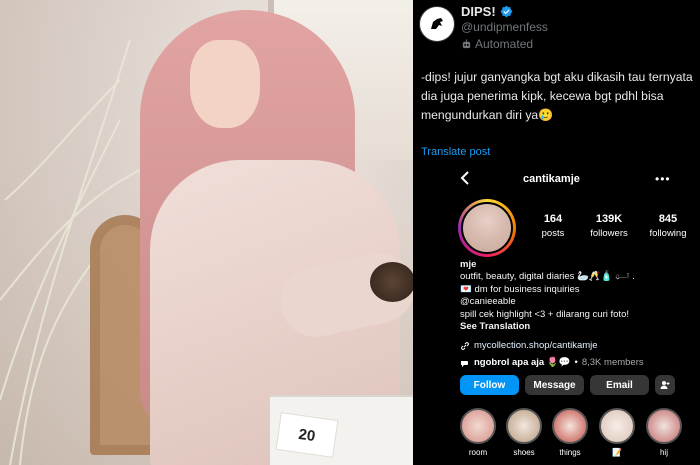 This screenshot has height=465, width=700. I want to click on horse-logo-icon, so click(437, 24).